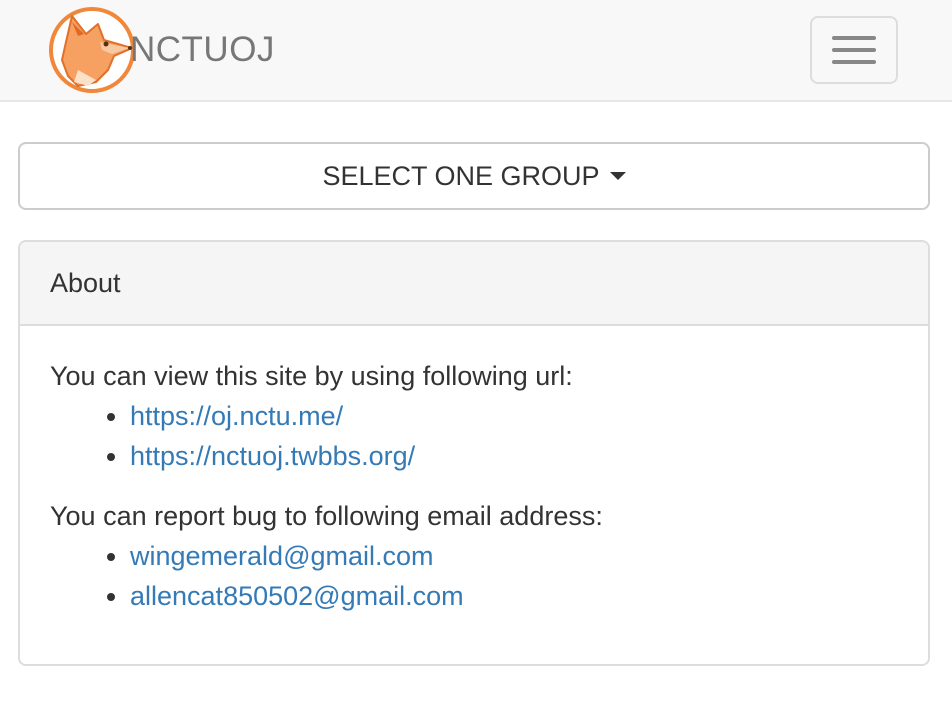 The image size is (952, 704). I want to click on list-item: allencat850502@gmail.com, so click(514, 596).